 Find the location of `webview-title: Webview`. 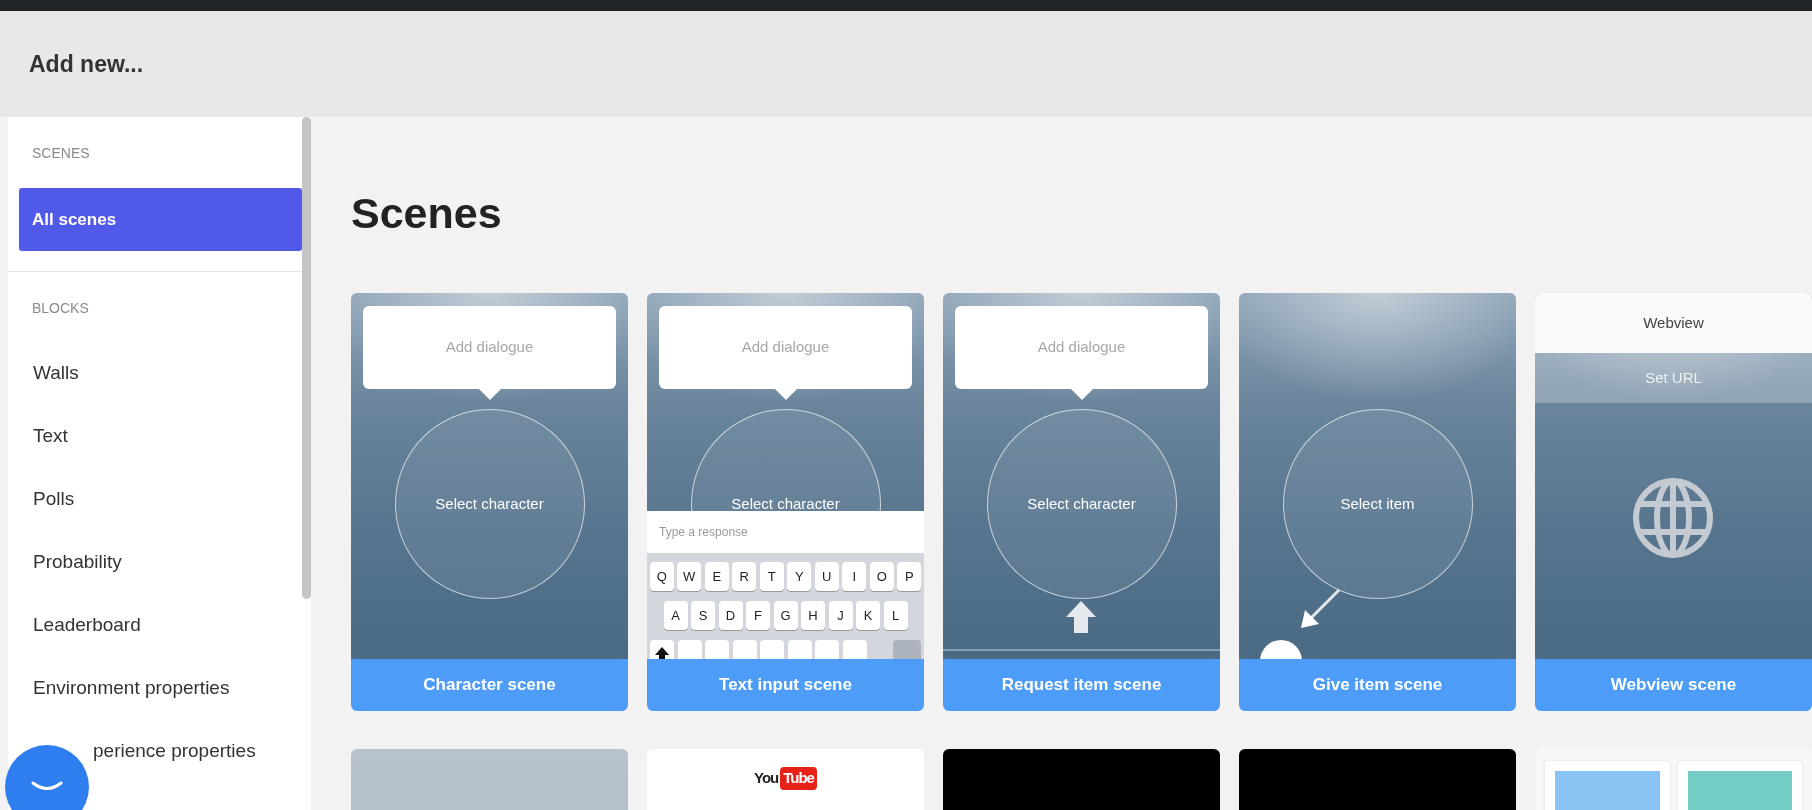

webview-title: Webview is located at coordinates (1673, 323).